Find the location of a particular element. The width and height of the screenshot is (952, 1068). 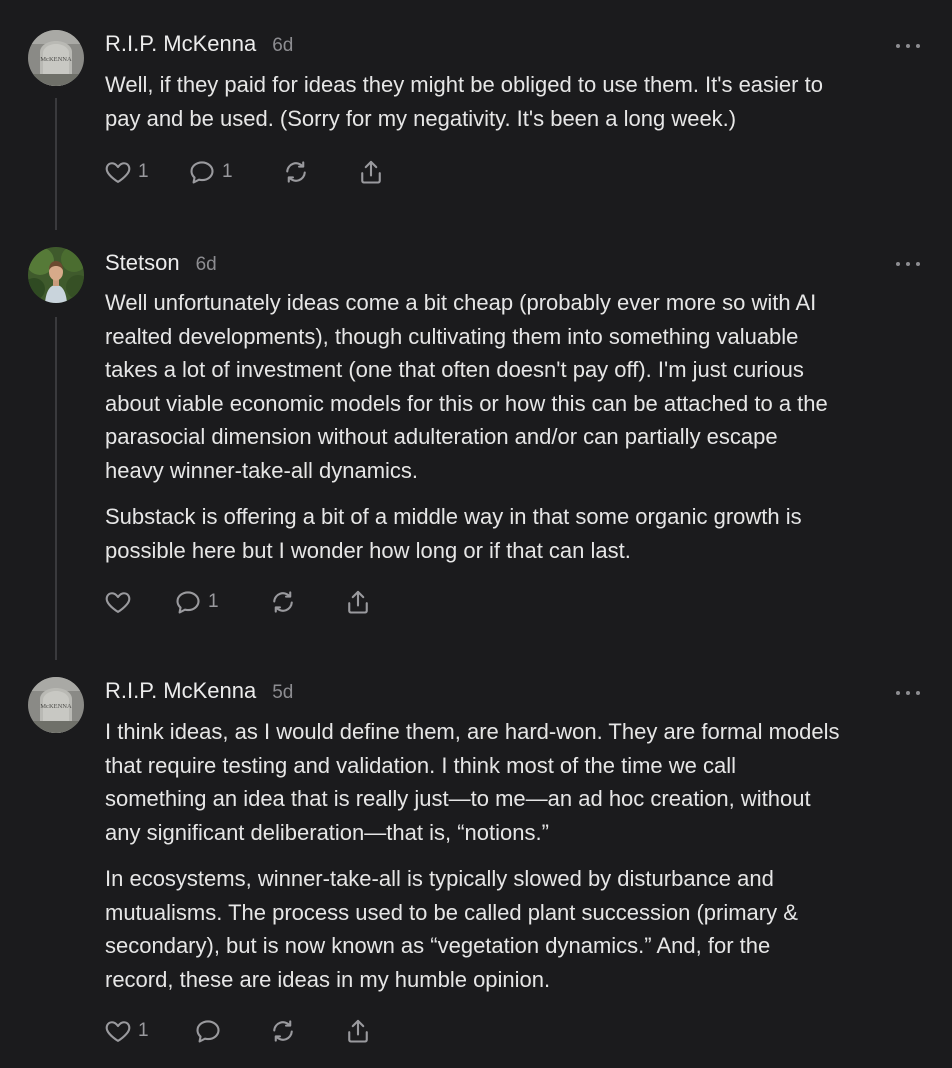

like-button is located at coordinates (121, 602).